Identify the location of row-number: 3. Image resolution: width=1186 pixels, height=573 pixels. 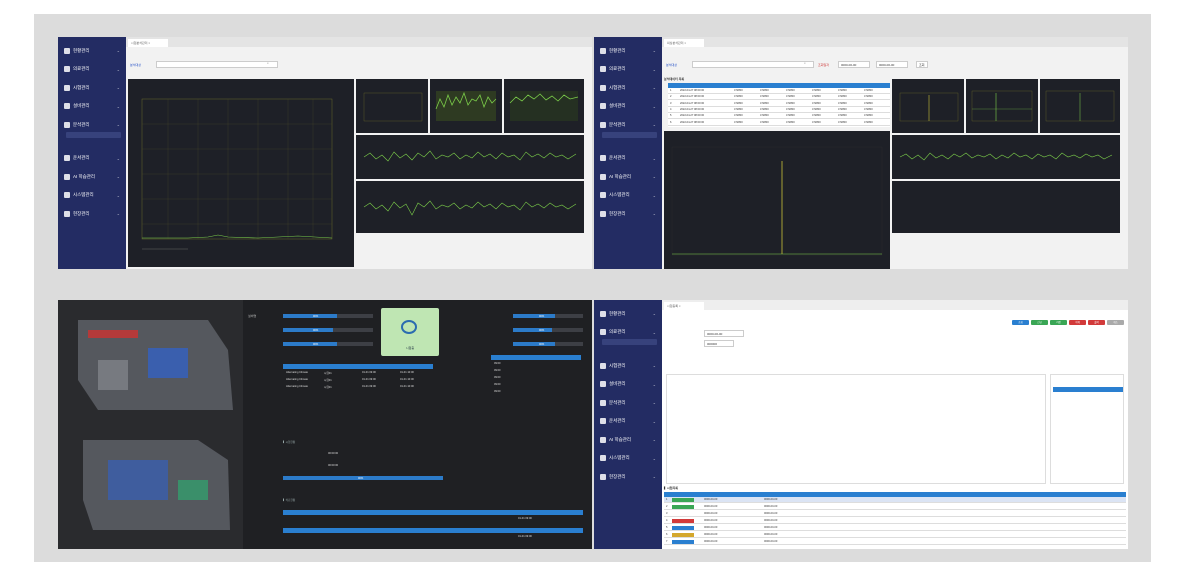
(667, 513).